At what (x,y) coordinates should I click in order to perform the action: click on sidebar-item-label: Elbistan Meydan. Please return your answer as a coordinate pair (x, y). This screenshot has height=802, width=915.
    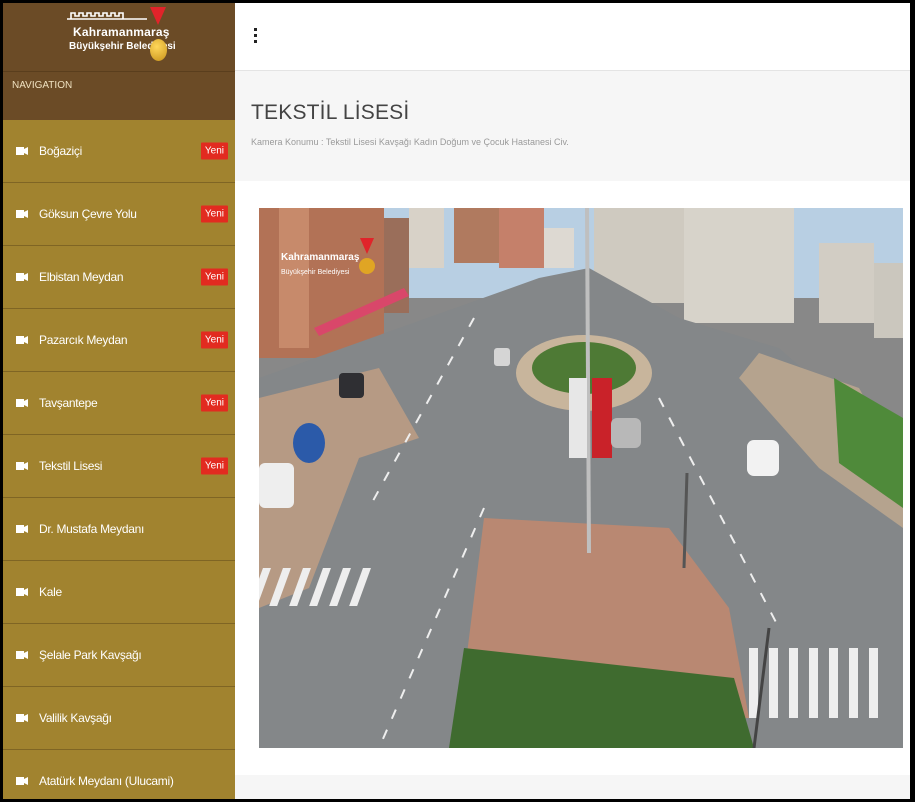
    Looking at the image, I should click on (81, 277).